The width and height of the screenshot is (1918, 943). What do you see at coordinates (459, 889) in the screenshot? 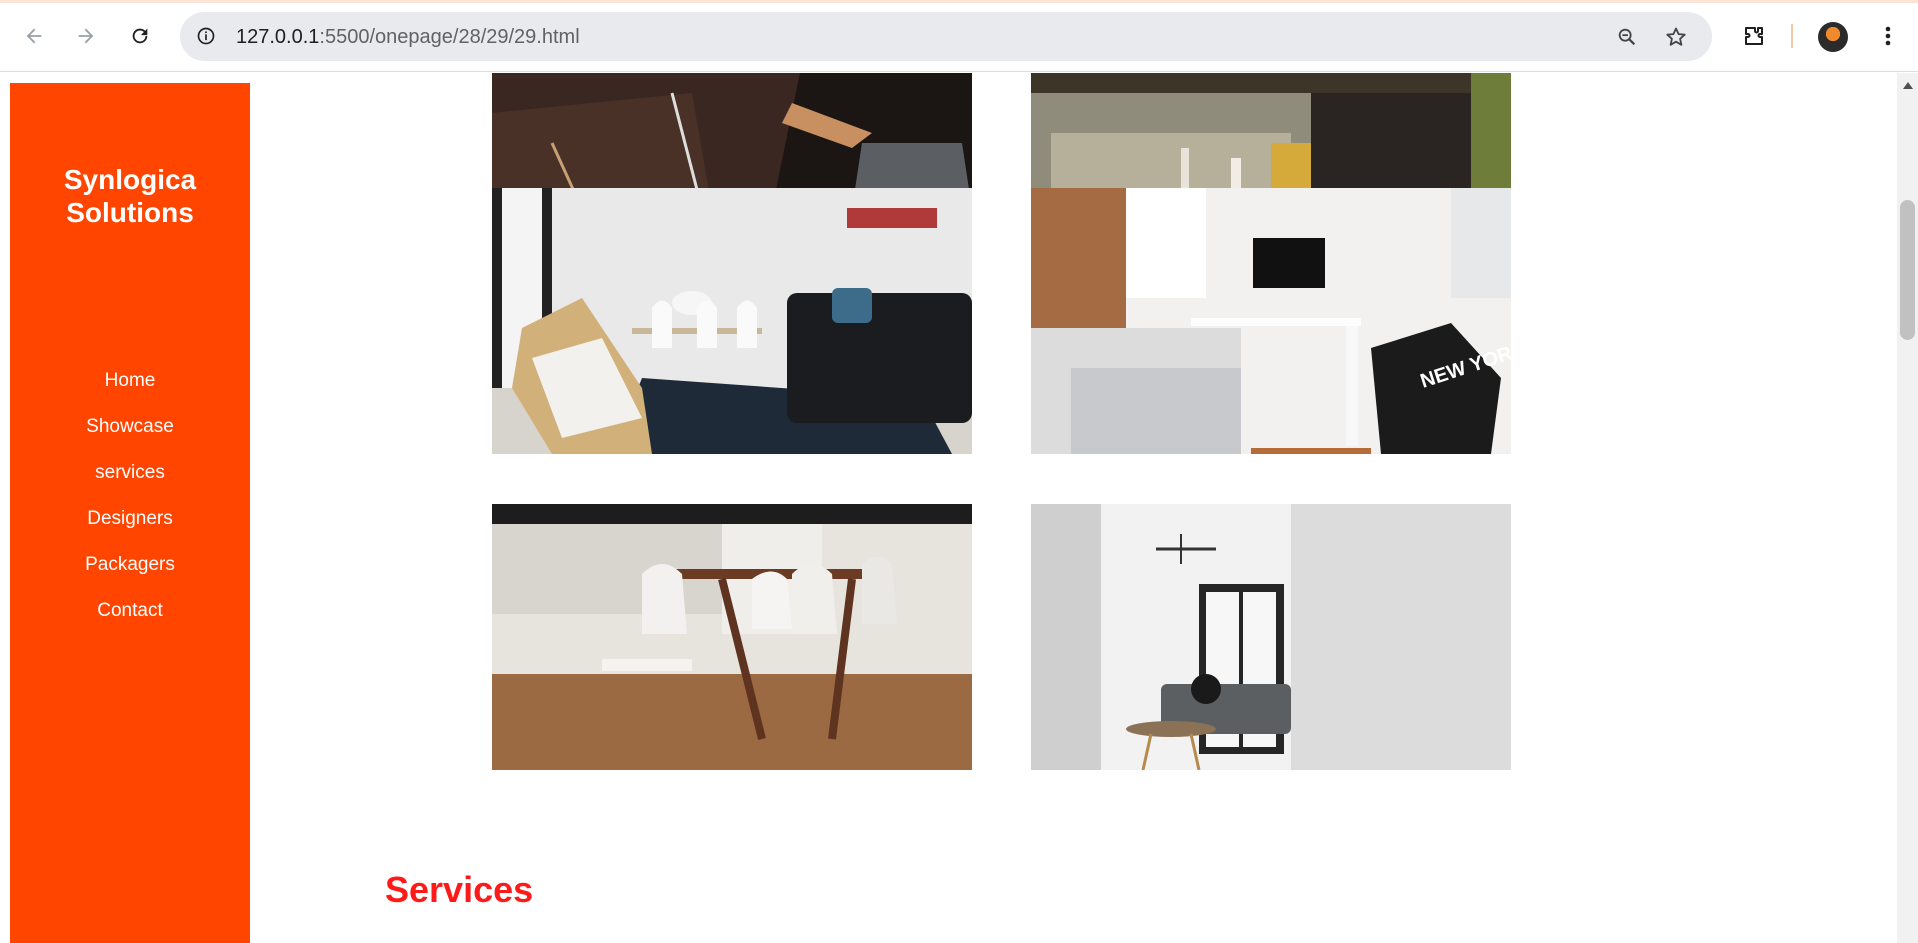
I see `services-heading: Services` at bounding box center [459, 889].